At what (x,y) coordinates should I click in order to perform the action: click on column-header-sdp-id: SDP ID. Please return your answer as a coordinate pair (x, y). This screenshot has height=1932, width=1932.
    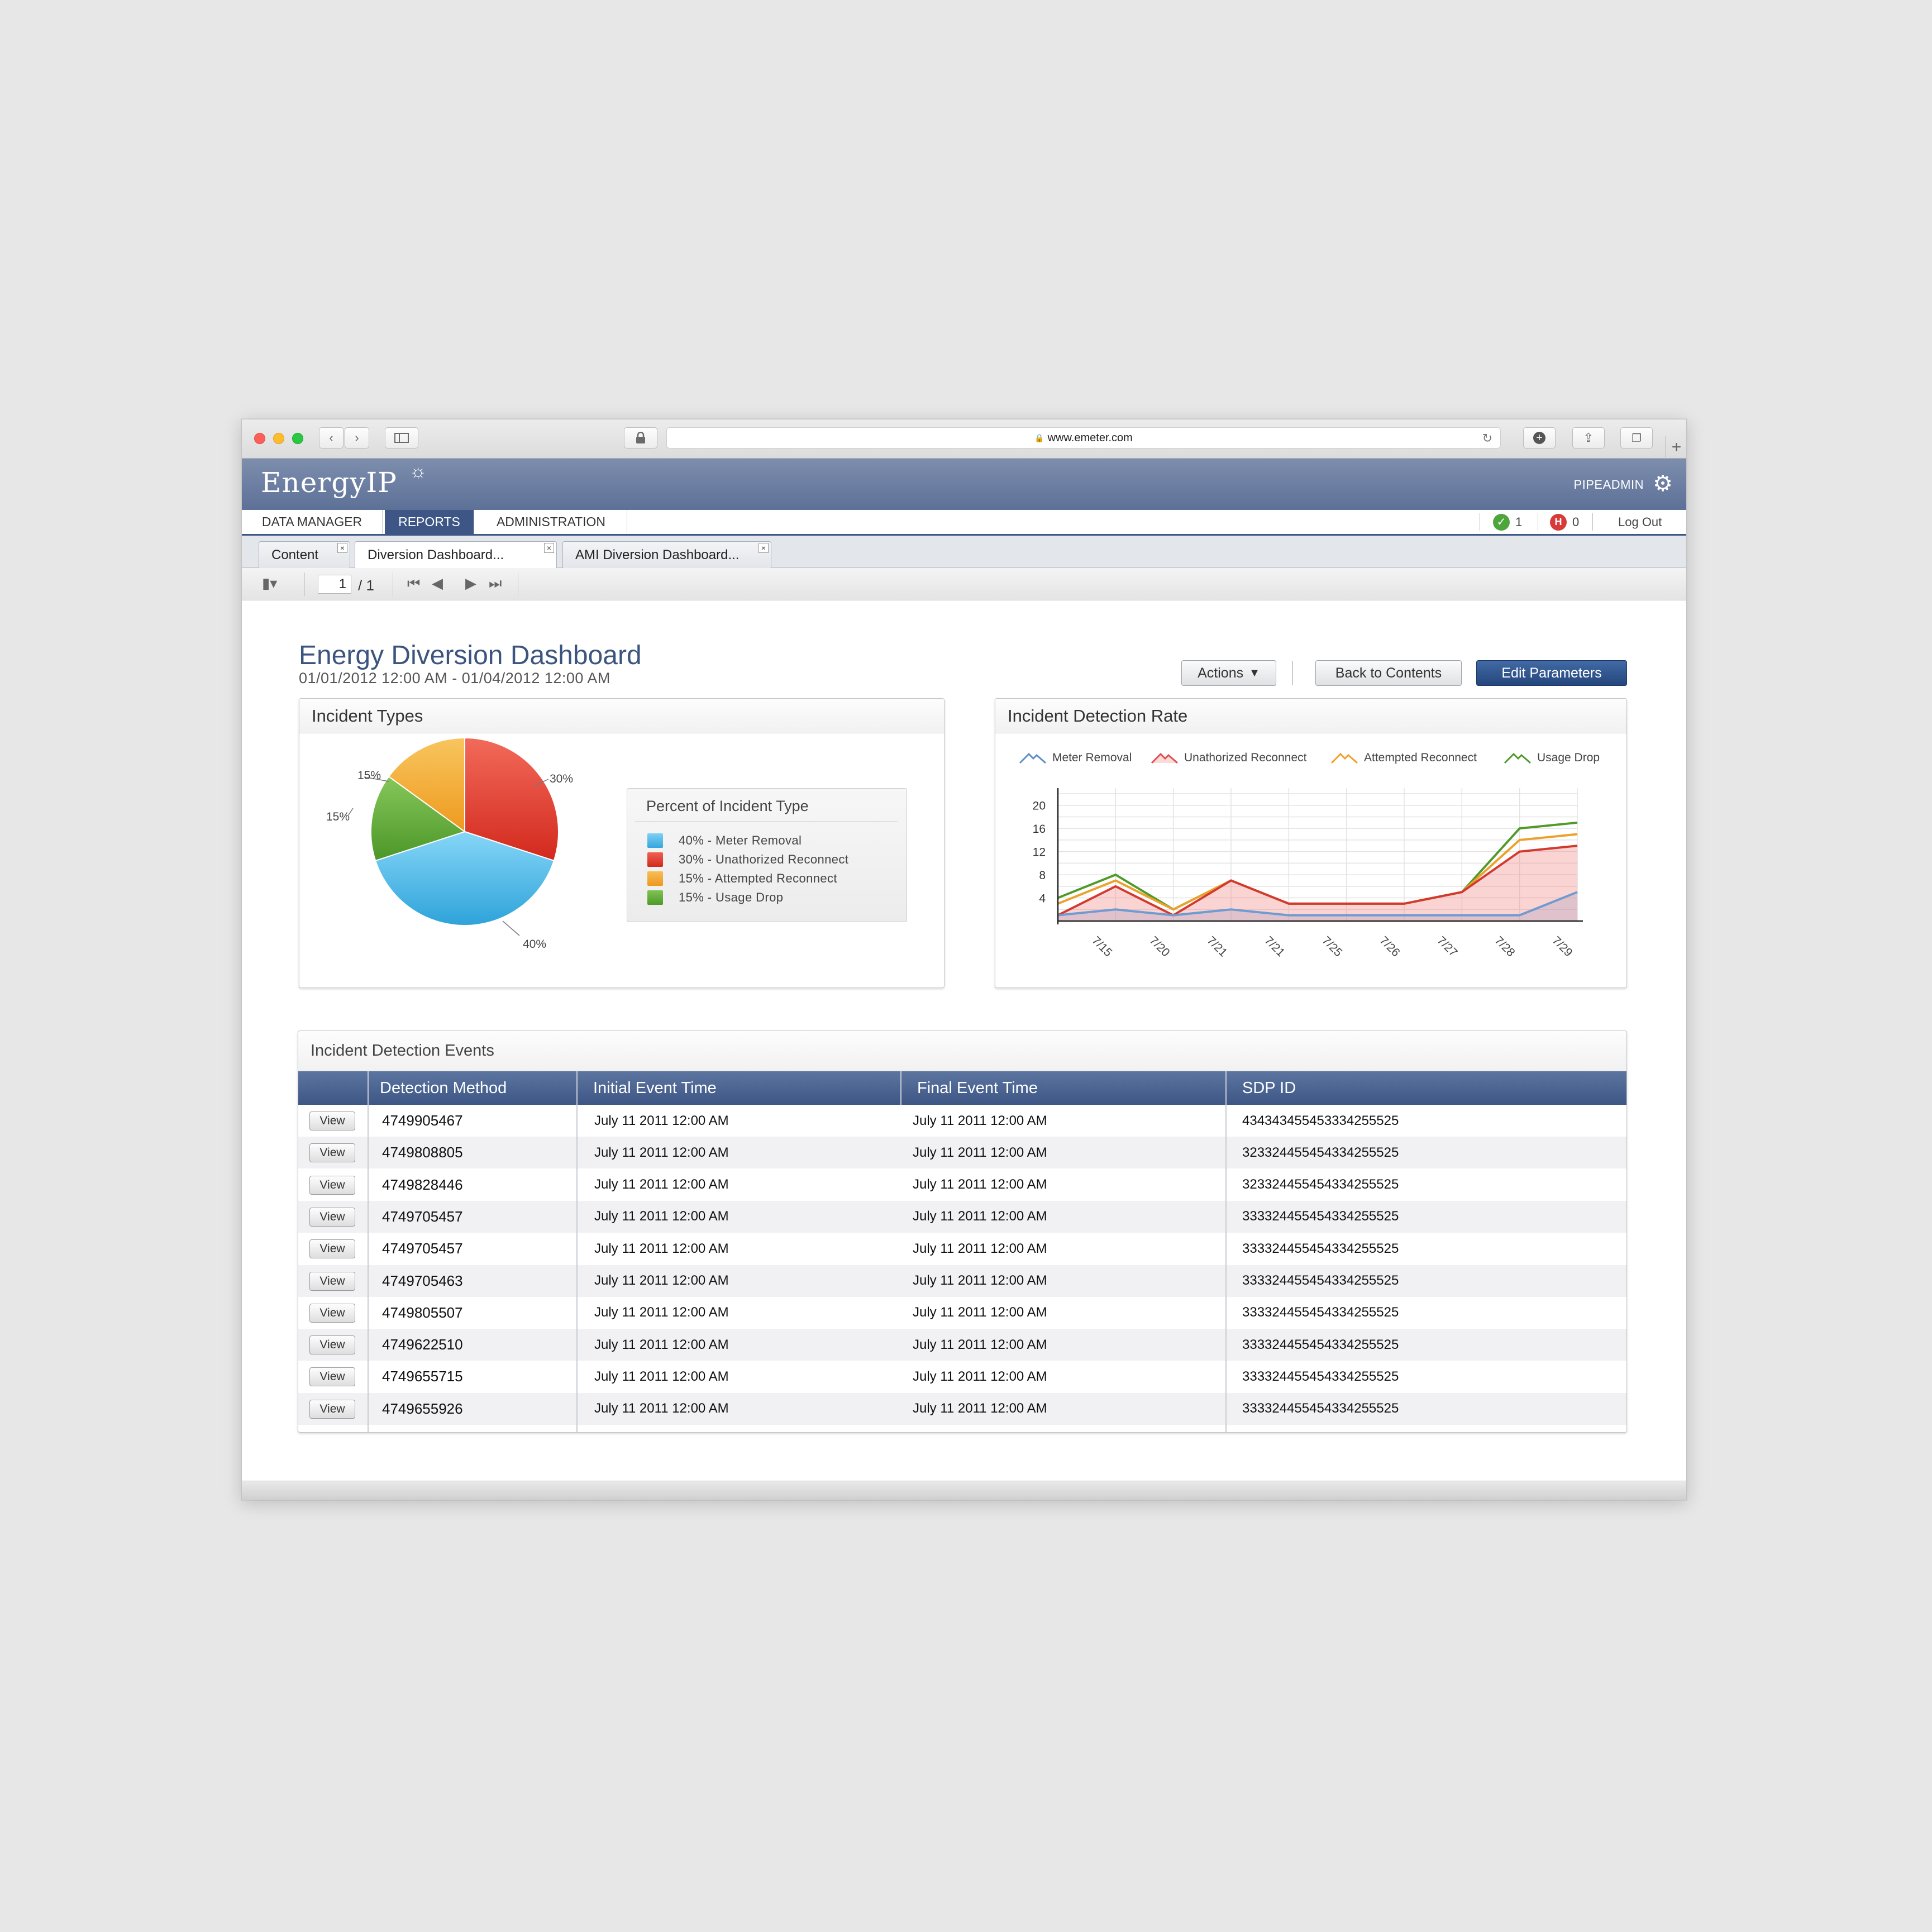
    Looking at the image, I should click on (1263, 1088).